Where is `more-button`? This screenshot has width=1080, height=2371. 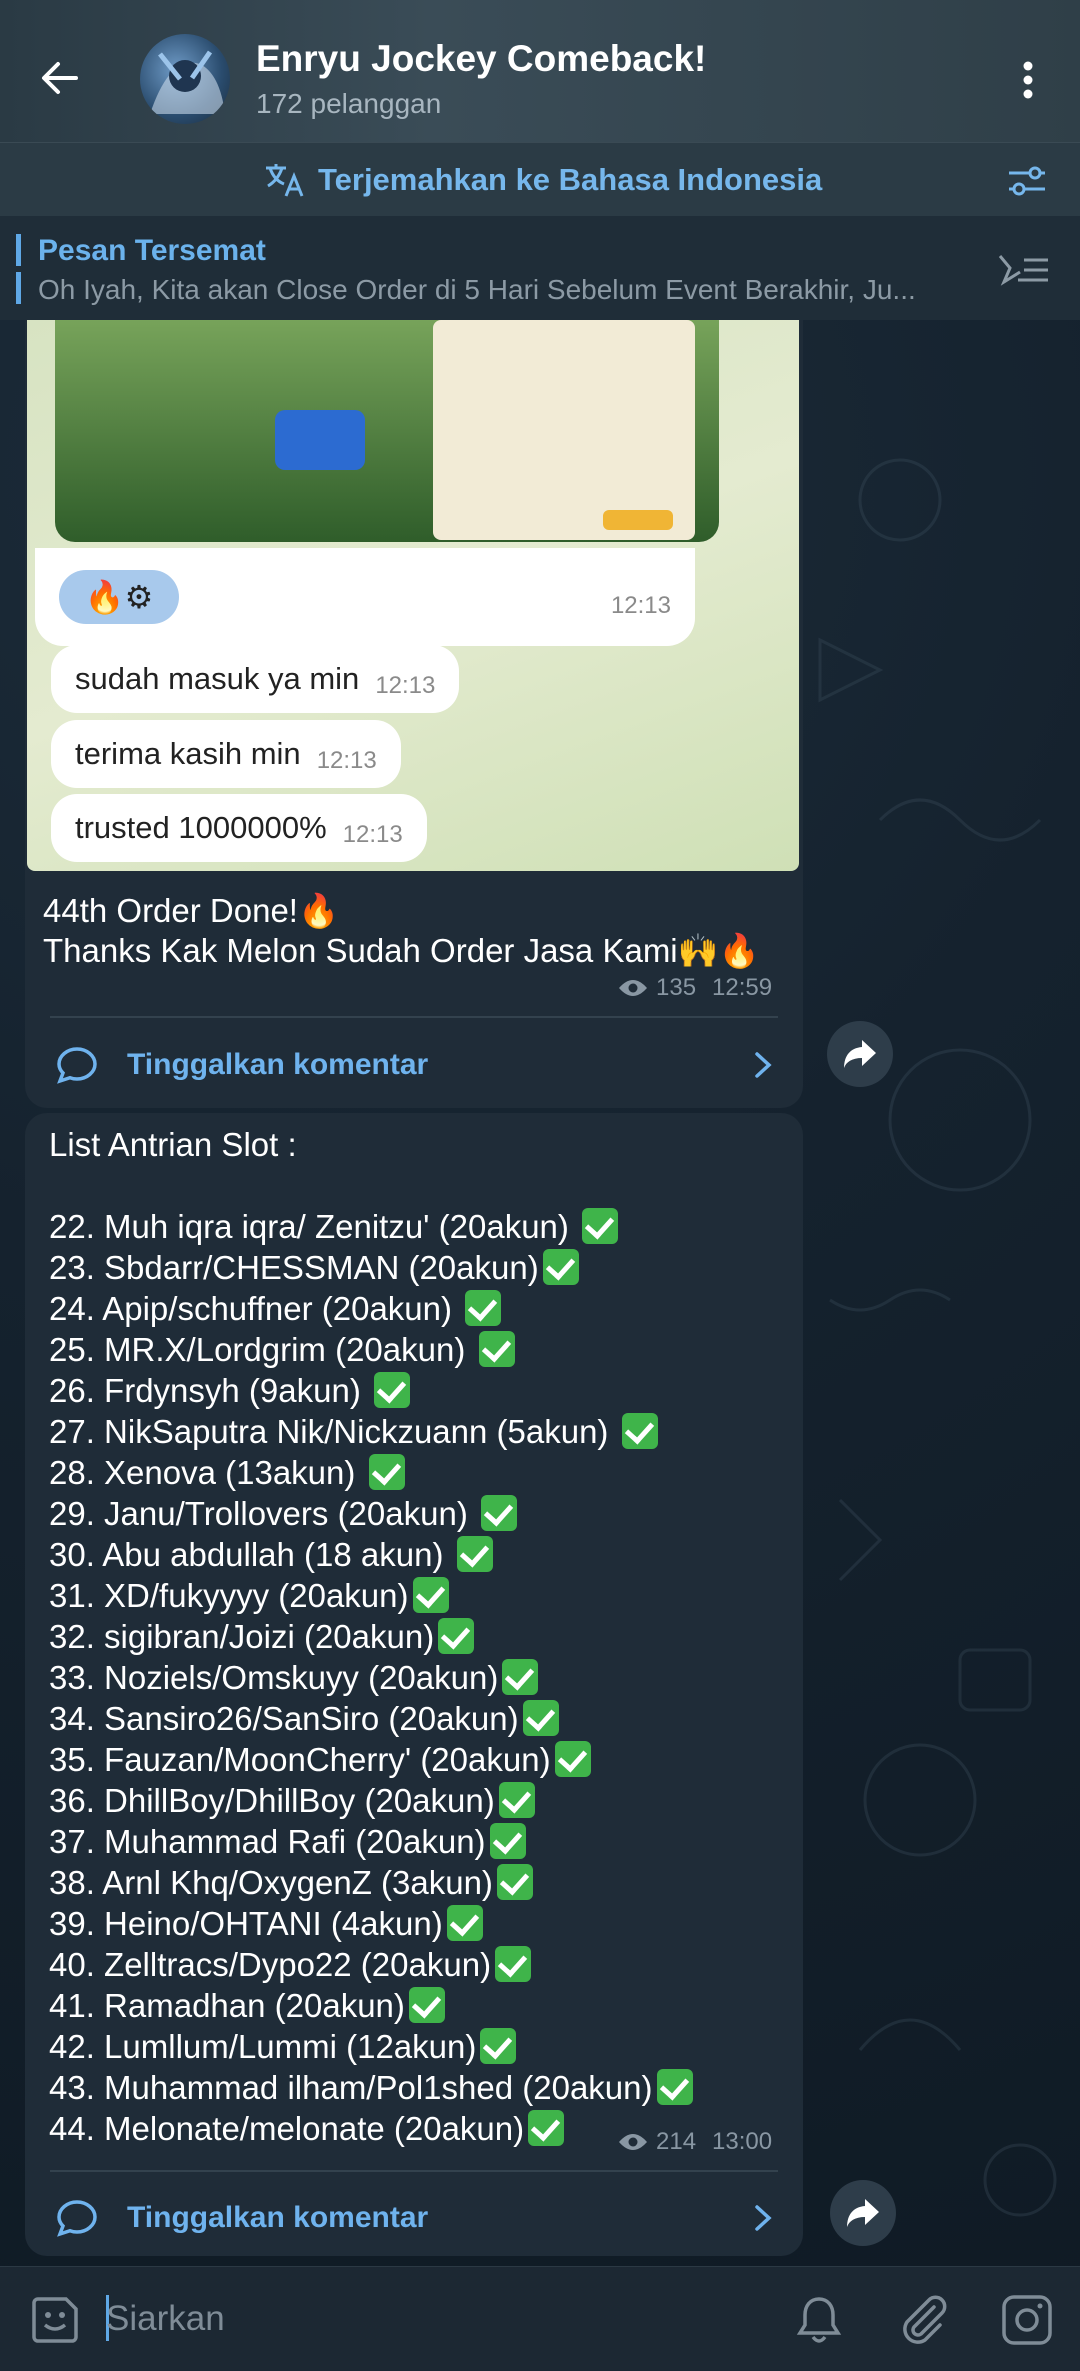
more-button is located at coordinates (1030, 80).